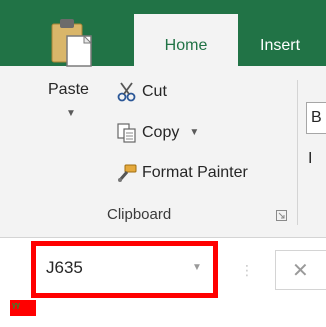 Image resolution: width=326 pixels, height=327 pixels. Describe the element at coordinates (195, 172) in the screenshot. I see `format-painter-label: Format Painter` at that location.